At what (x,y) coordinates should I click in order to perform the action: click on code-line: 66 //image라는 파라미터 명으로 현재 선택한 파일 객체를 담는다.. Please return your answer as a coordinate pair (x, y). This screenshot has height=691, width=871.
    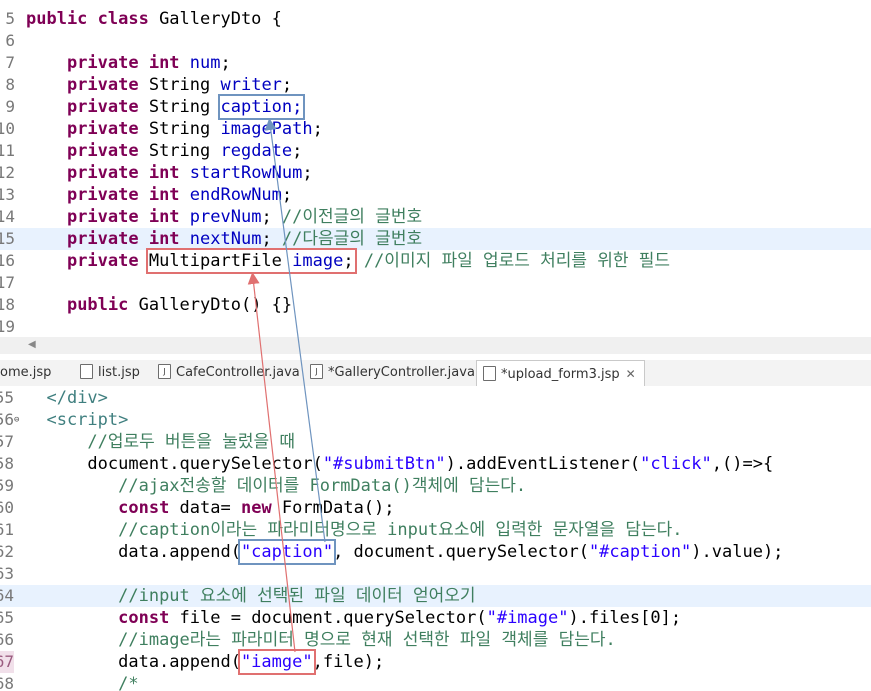
    Looking at the image, I should click on (435, 640).